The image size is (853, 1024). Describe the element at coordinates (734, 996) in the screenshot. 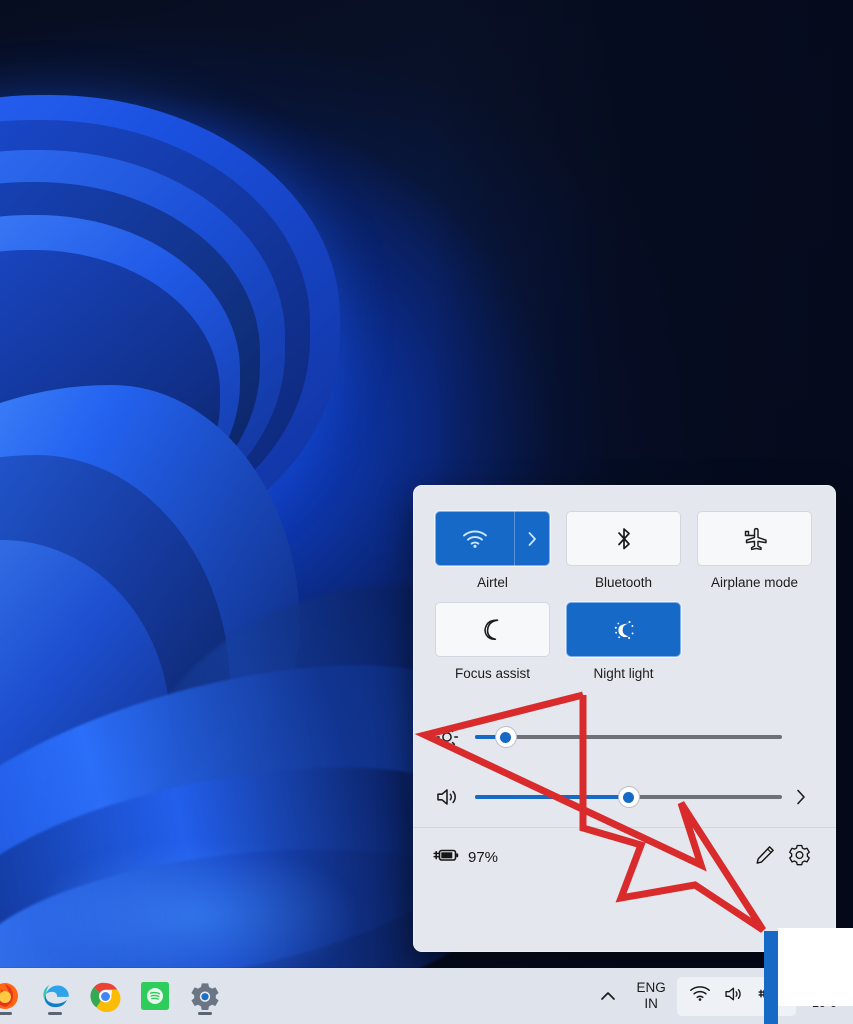

I see `tray-volume-icon` at that location.